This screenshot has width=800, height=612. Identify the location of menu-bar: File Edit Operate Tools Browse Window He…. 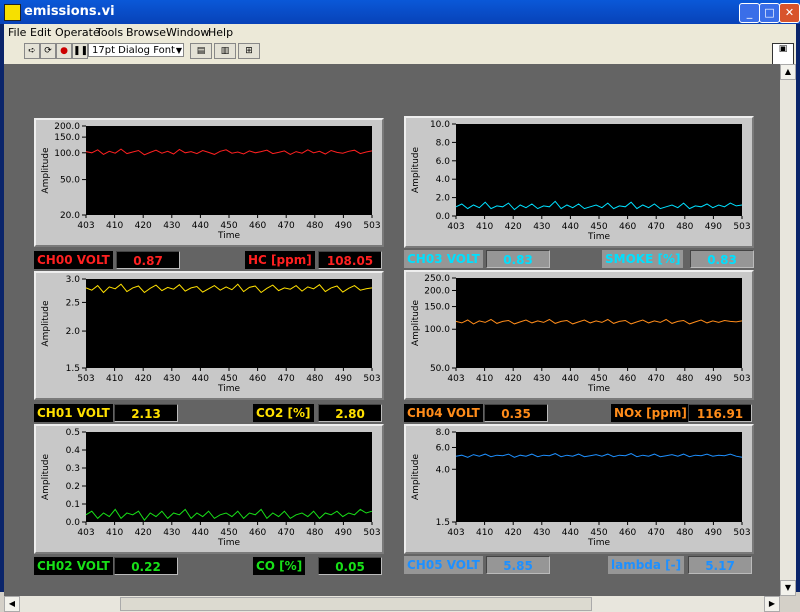
(400, 32).